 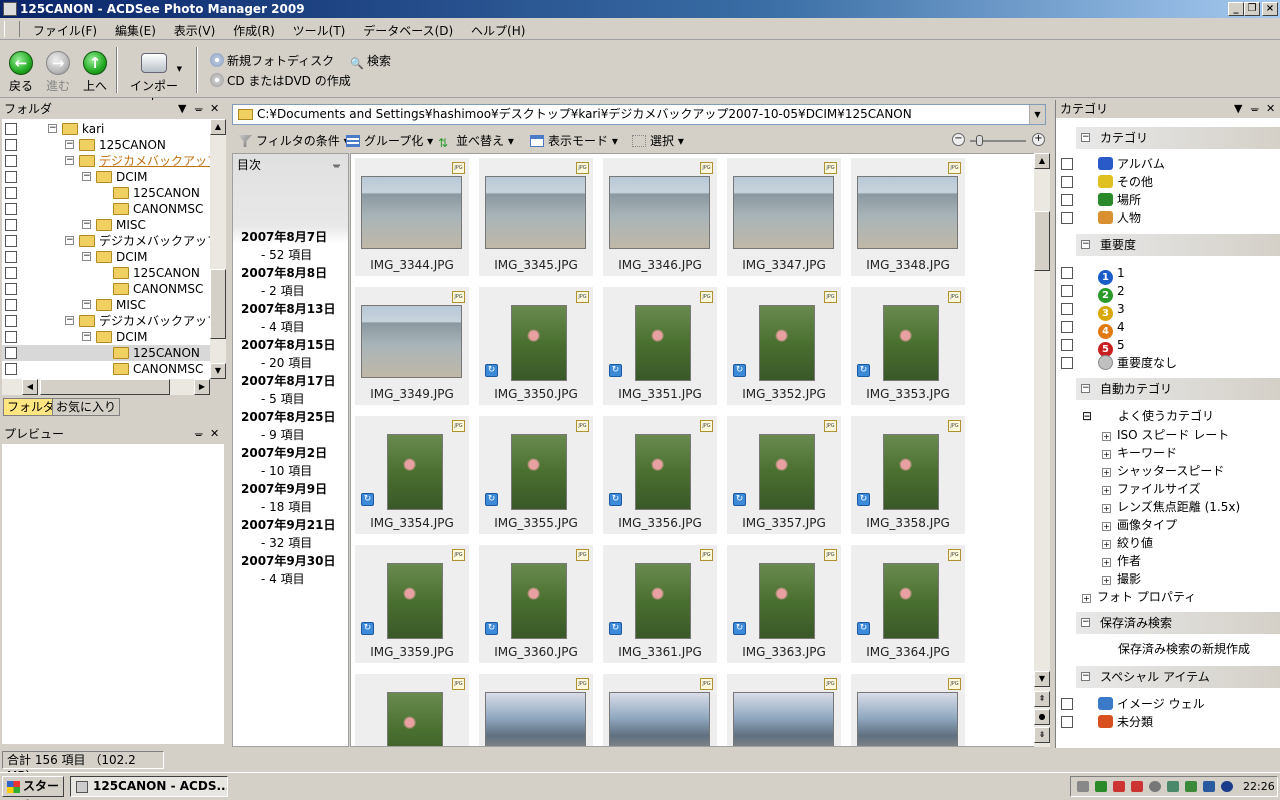 What do you see at coordinates (106, 161) in the screenshot?
I see `folder-tree-row: − デジカメバックアップ2007` at bounding box center [106, 161].